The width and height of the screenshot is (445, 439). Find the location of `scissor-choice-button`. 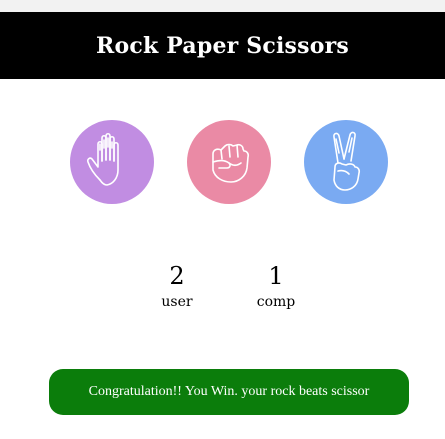

scissor-choice-button is located at coordinates (346, 162).